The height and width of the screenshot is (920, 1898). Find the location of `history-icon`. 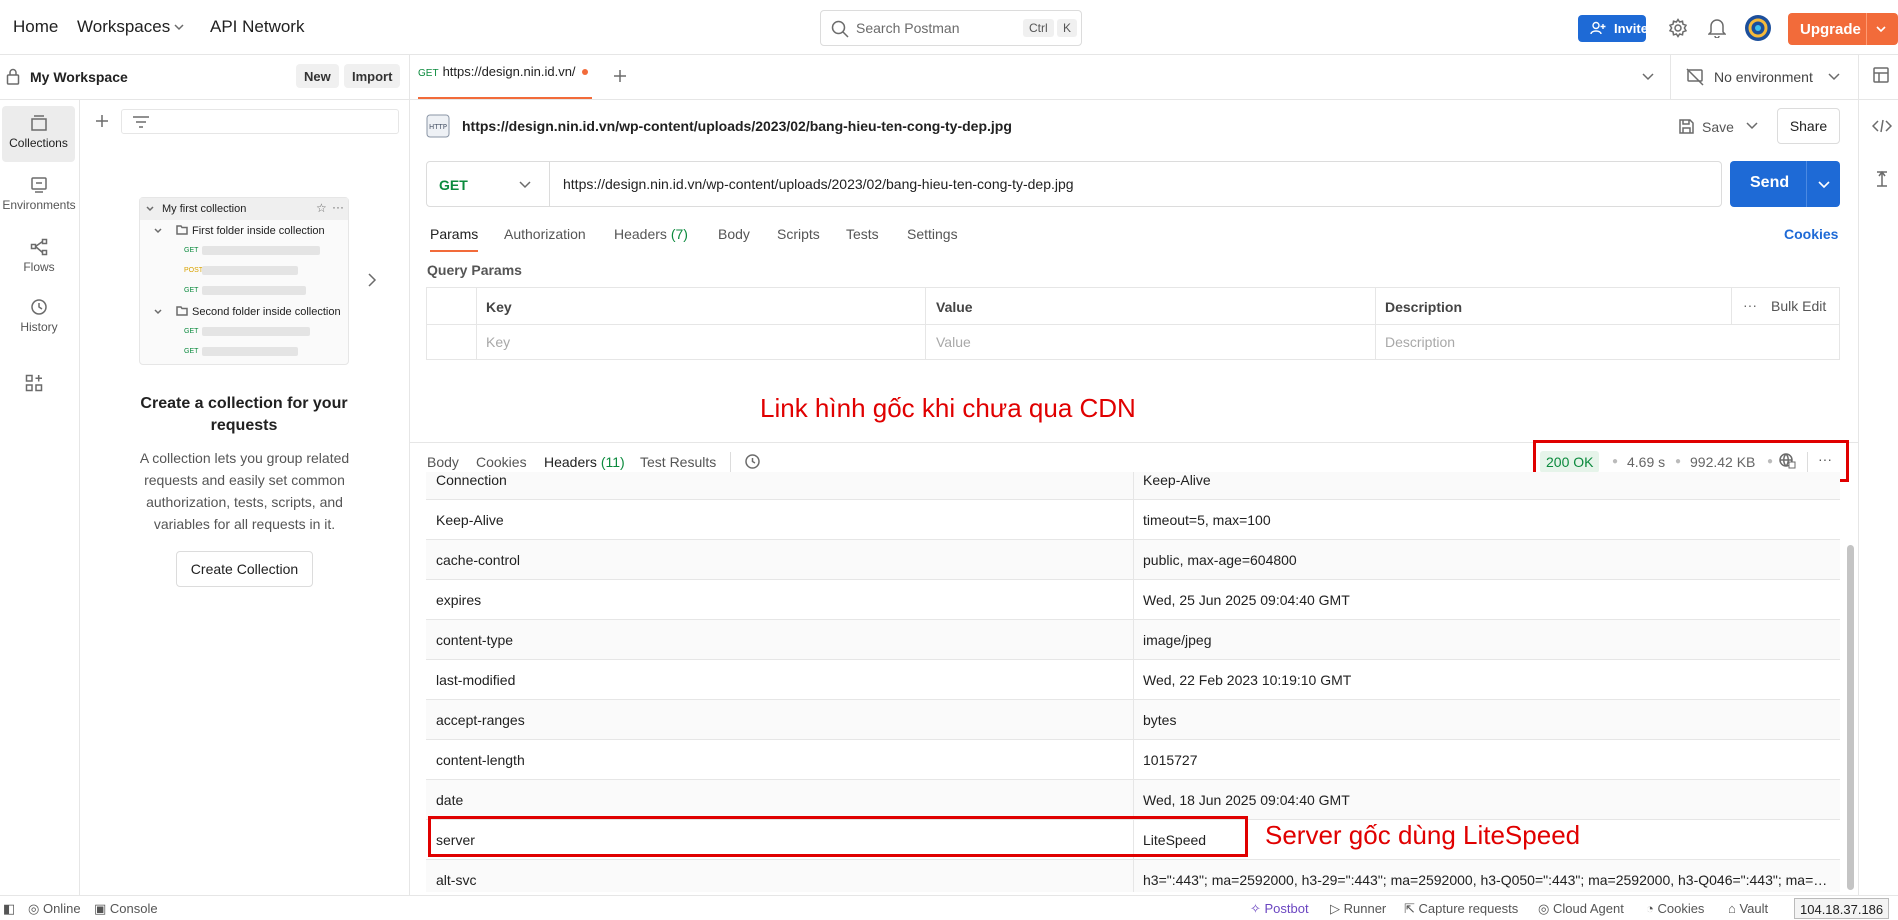

history-icon is located at coordinates (752, 461).